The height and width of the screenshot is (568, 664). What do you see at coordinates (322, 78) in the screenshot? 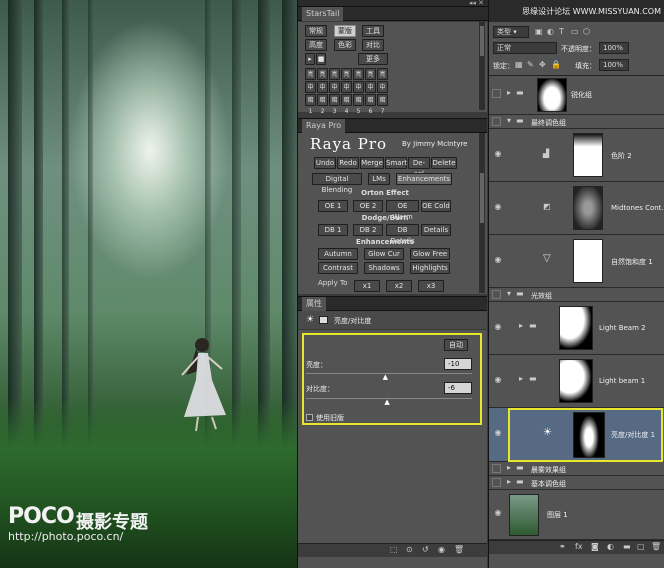
I see `starstail-grid-button: 亮2` at bounding box center [322, 78].